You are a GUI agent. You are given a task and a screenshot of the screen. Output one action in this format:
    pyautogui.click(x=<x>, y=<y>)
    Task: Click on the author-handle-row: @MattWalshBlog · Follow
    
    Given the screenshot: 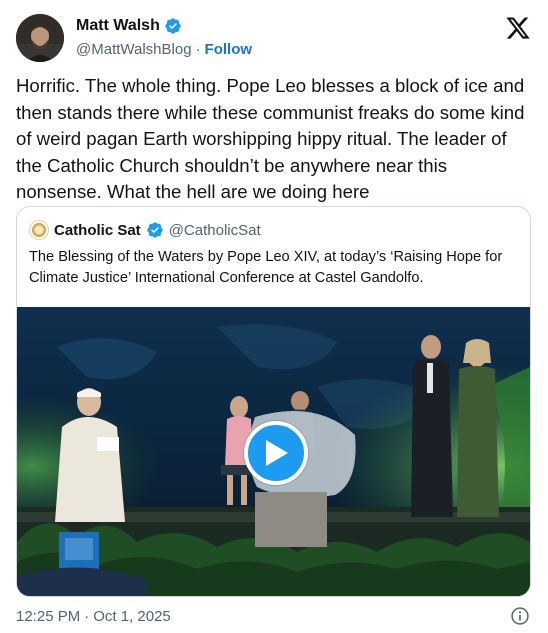 What is the action you would take?
    pyautogui.click(x=164, y=49)
    